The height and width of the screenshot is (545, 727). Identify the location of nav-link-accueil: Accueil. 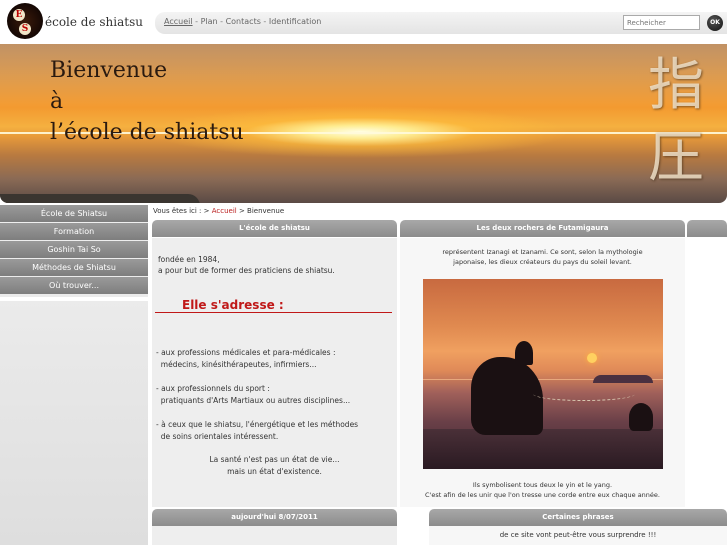
(178, 21).